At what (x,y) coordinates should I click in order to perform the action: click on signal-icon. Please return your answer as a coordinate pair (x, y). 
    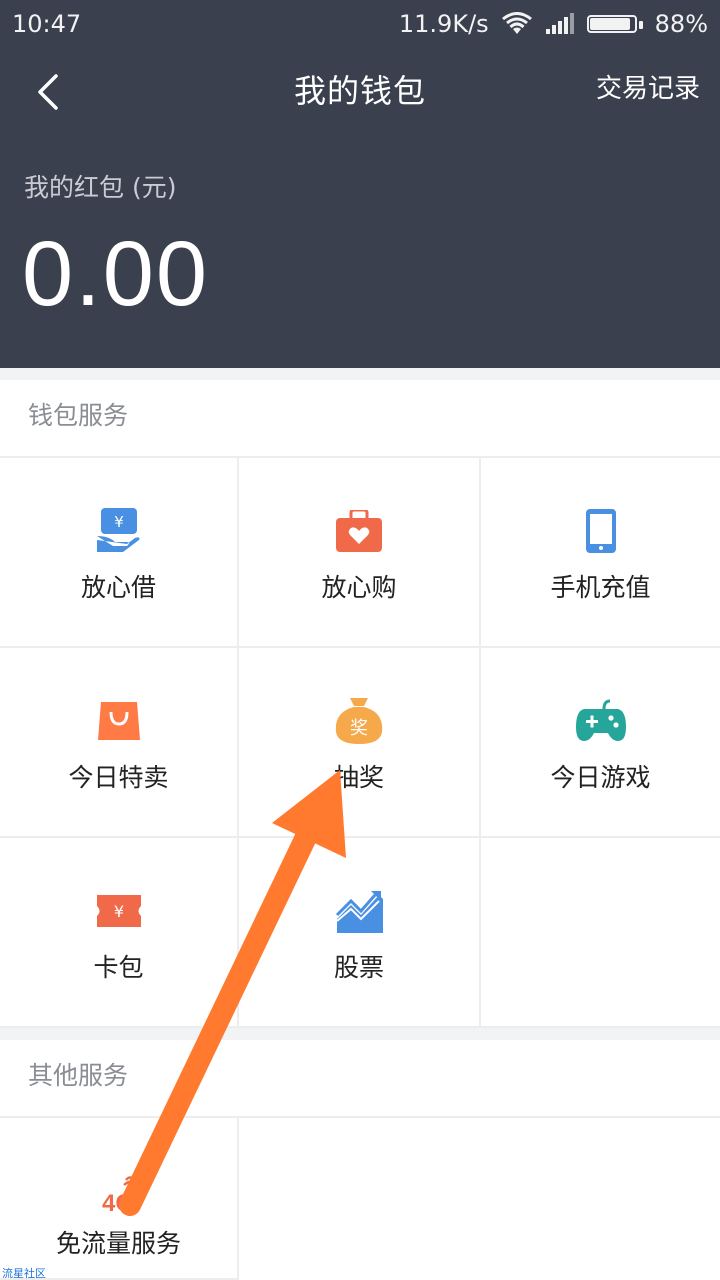
    Looking at the image, I should click on (560, 24).